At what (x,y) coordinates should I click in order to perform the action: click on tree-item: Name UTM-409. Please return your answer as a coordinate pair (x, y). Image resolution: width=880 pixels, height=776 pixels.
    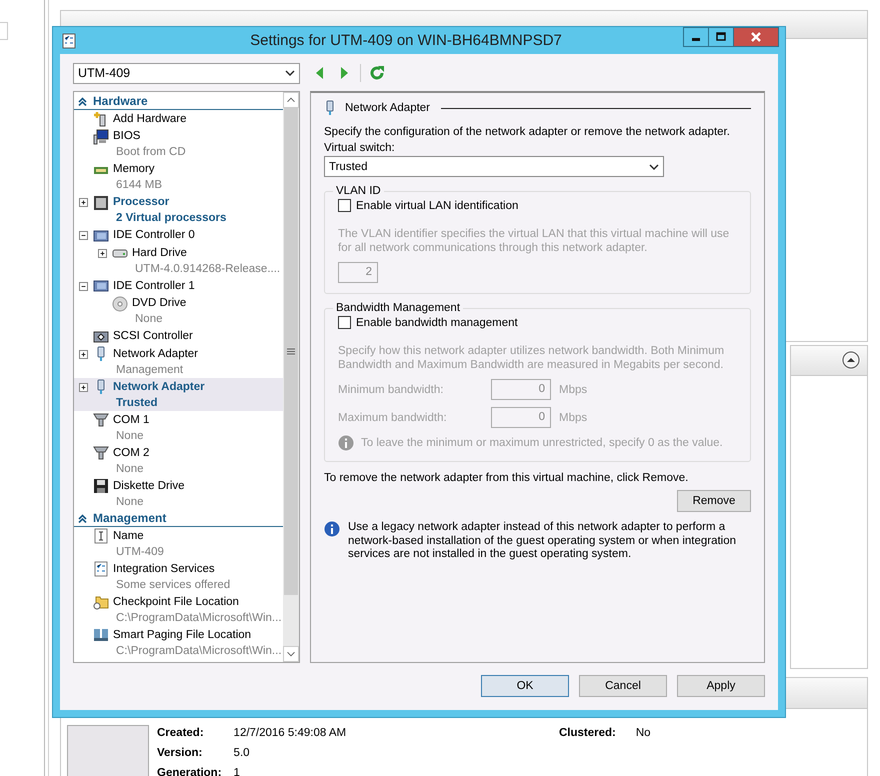
    Looking at the image, I should click on (178, 543).